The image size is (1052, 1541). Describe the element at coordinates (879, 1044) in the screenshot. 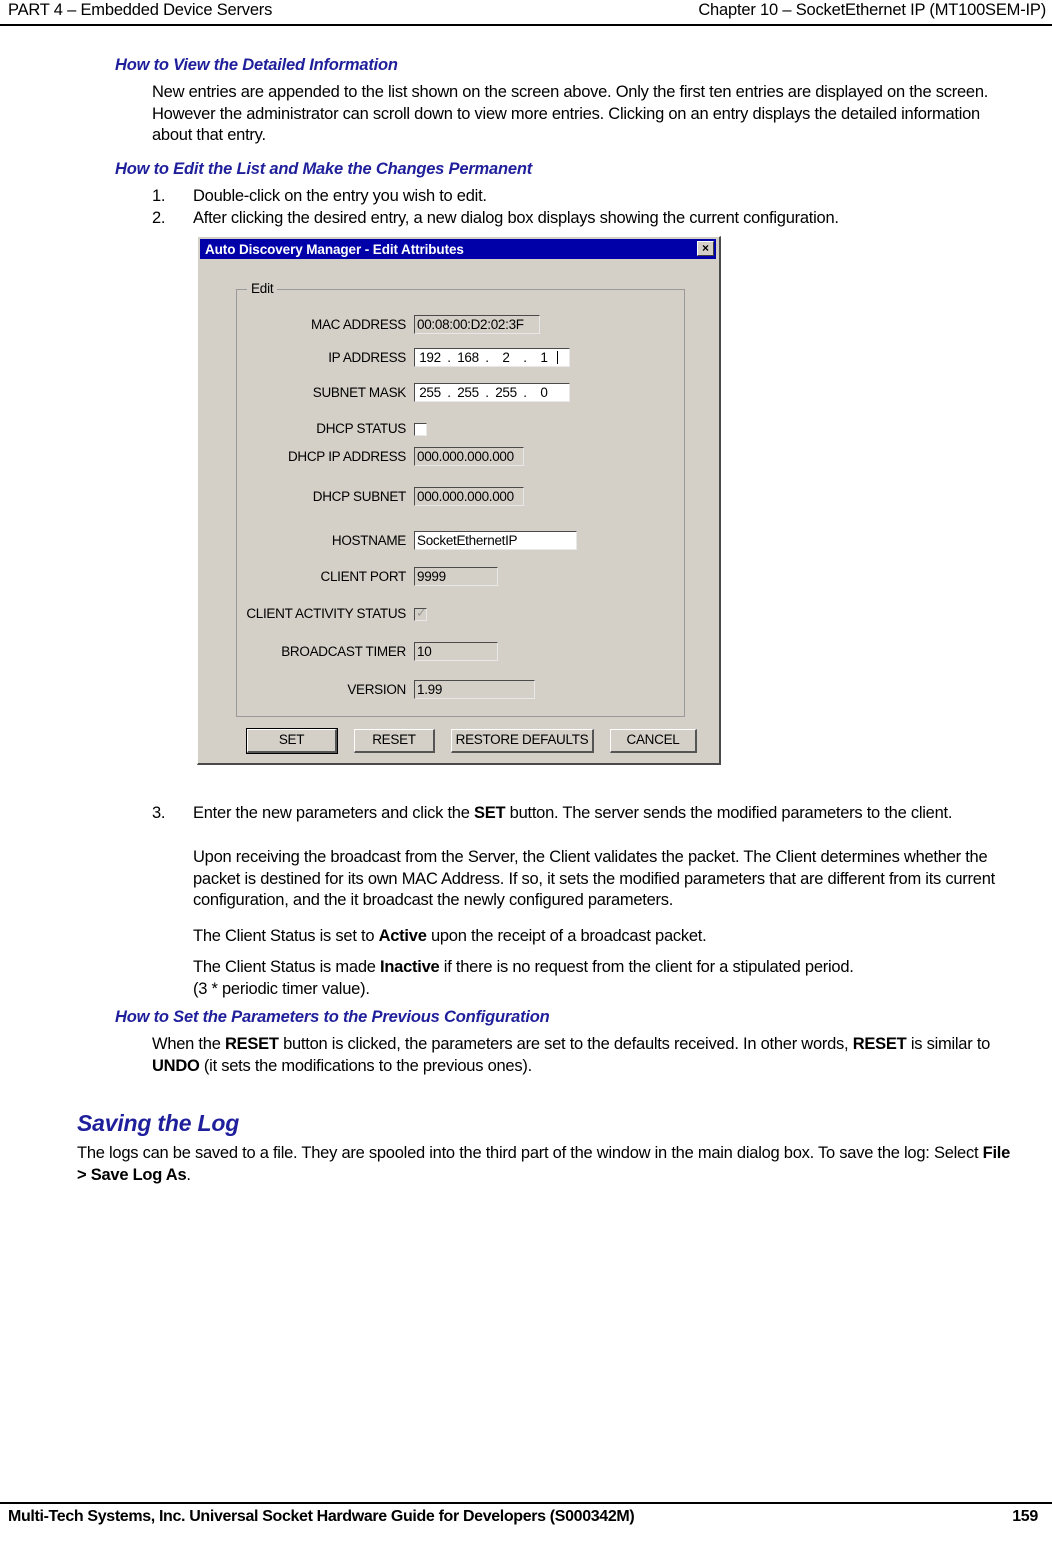

I see `reset-bold-2: RESET` at that location.